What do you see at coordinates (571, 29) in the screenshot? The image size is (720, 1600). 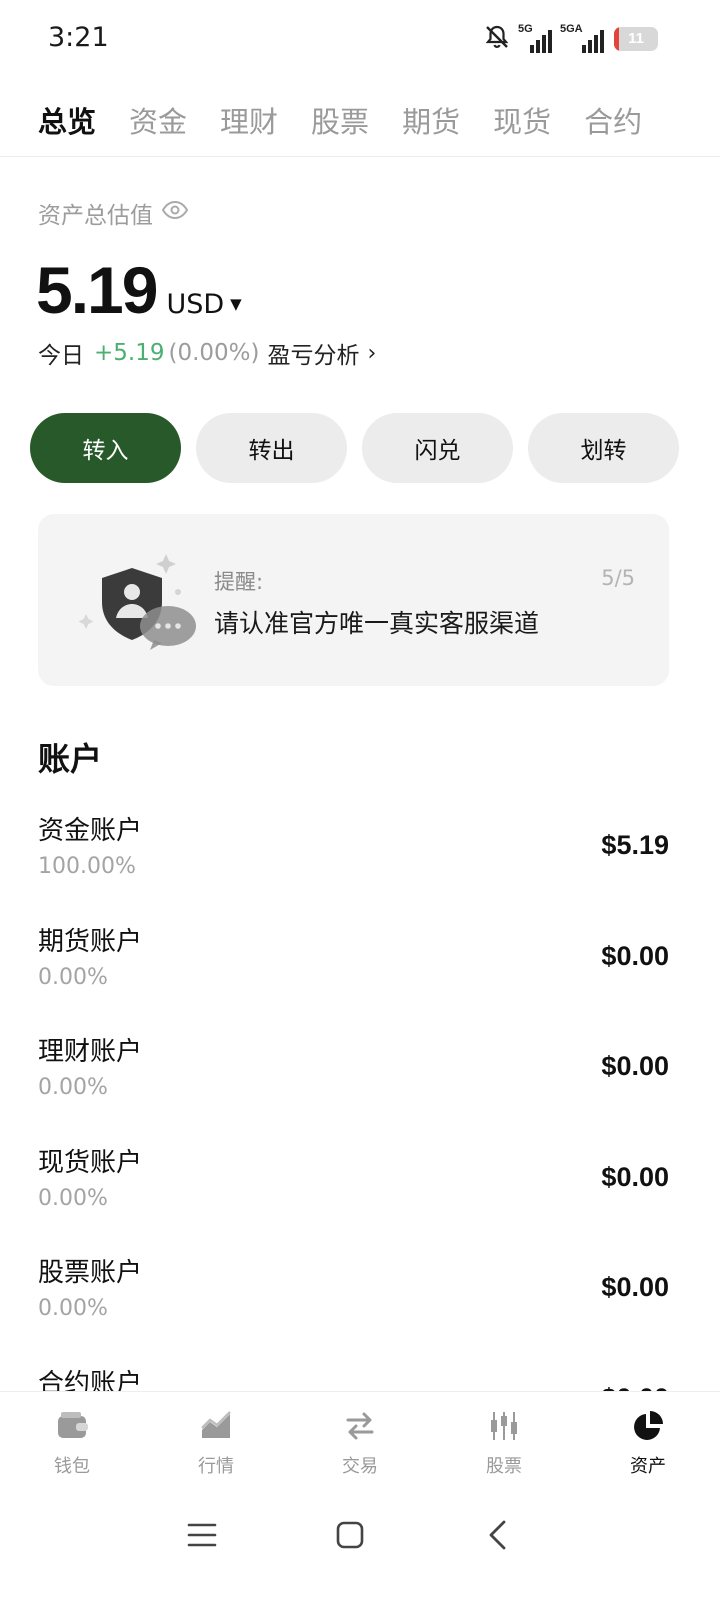 I see `network-type-label: 5GA` at bounding box center [571, 29].